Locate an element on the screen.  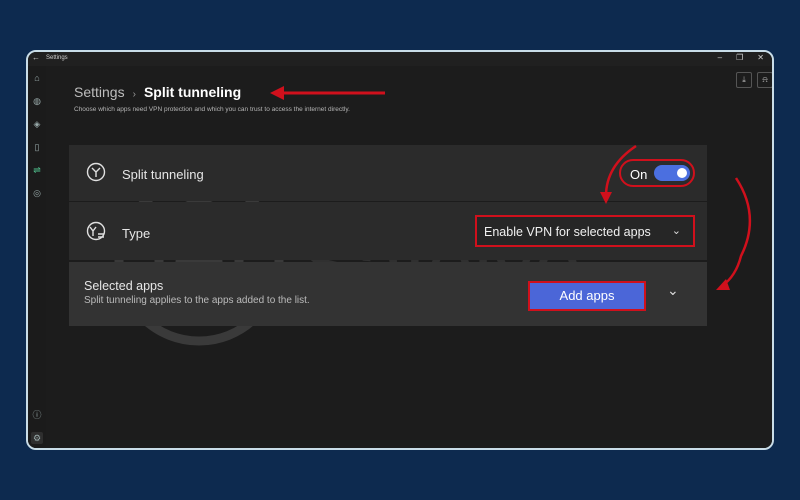
vpn-mode-value: Enable VPN for selected apps is located at coordinates (567, 232).